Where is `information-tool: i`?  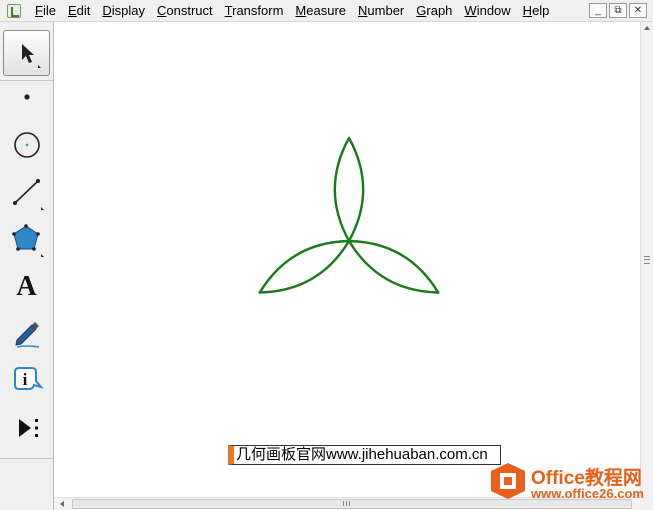 information-tool: i is located at coordinates (26, 381).